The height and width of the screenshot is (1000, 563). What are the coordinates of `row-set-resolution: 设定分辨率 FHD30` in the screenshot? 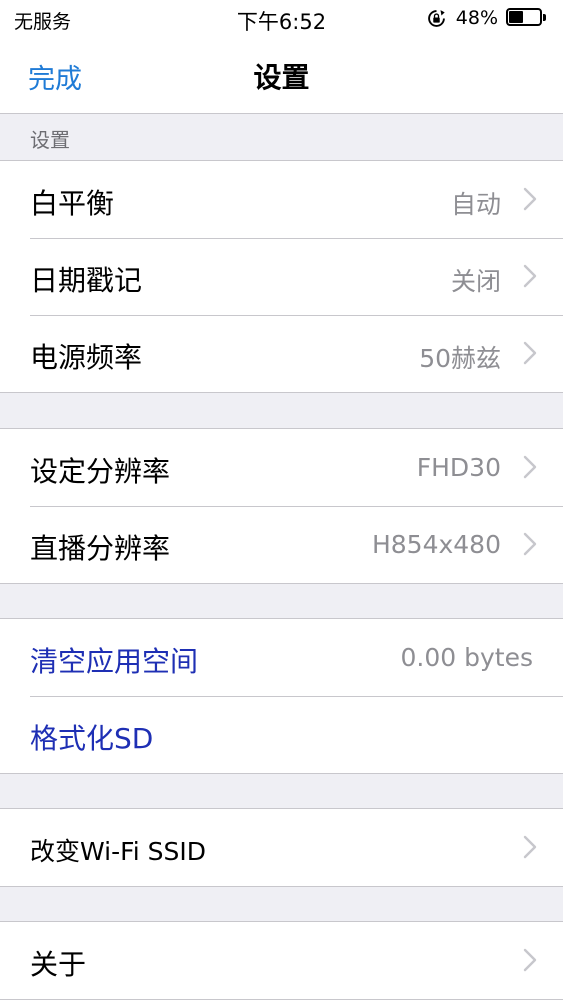 It's located at (281, 467).